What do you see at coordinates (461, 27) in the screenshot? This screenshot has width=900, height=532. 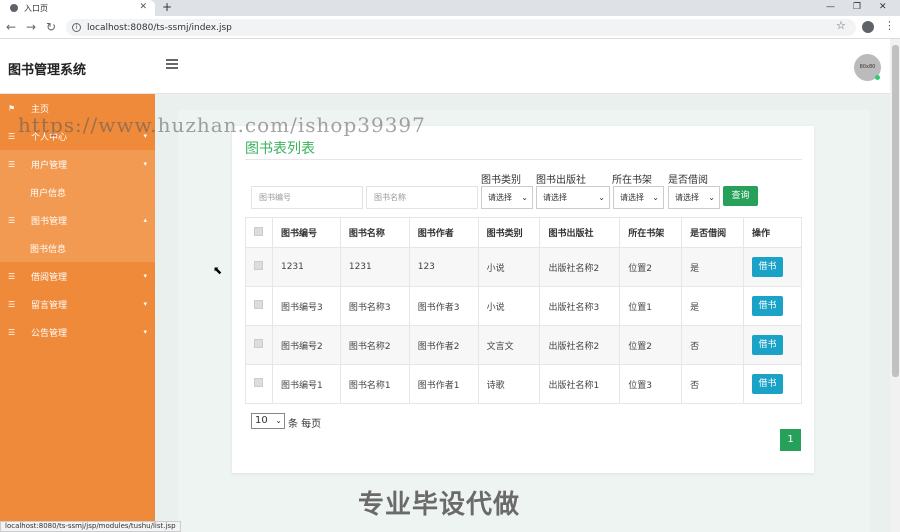 I see `url-field: i localhost:8080/ts-ssmj/index.jsp` at bounding box center [461, 27].